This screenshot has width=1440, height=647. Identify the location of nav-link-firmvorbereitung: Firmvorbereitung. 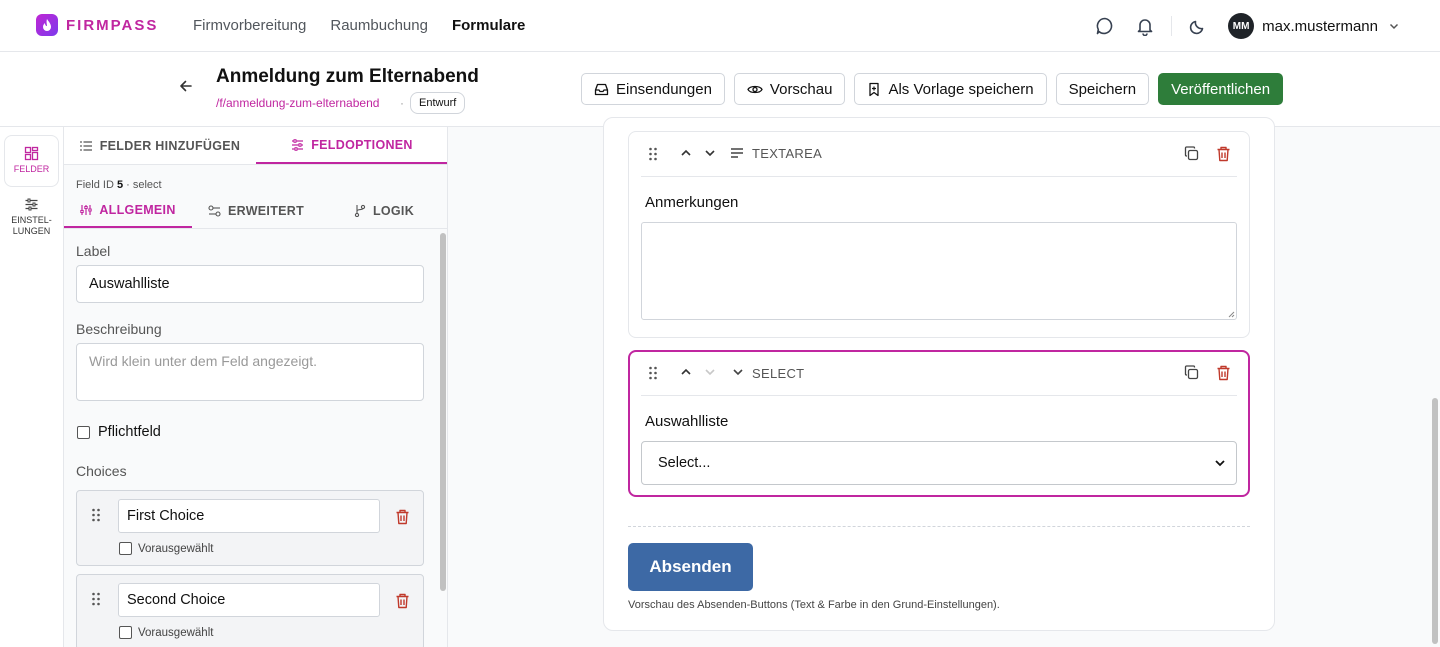
(249, 25).